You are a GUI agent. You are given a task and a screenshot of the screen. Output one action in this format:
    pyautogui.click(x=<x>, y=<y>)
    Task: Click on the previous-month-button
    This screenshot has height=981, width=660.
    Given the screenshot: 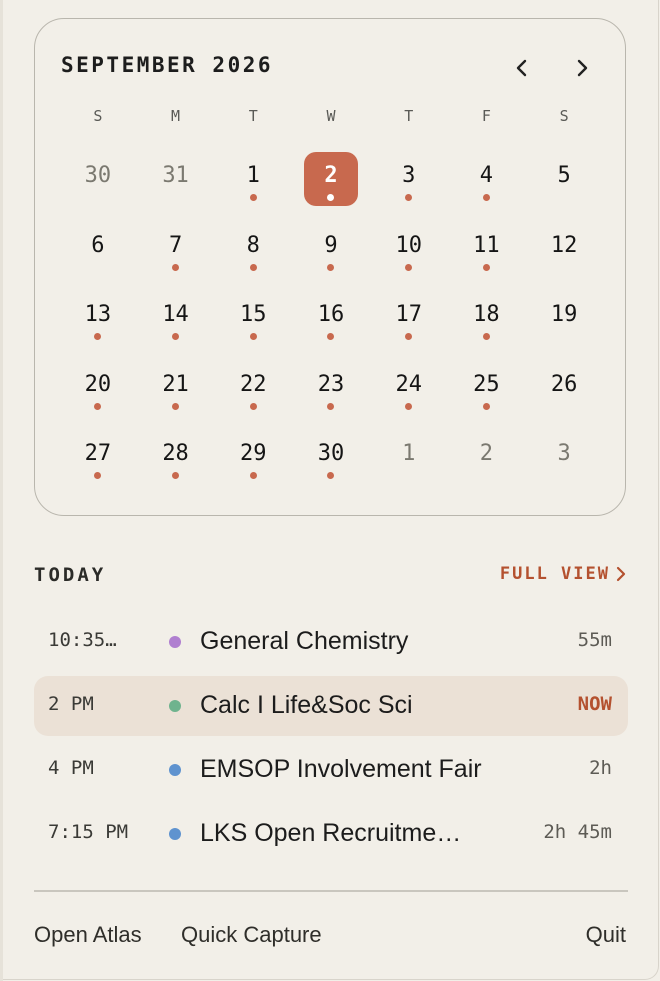 What is the action you would take?
    pyautogui.click(x=522, y=68)
    